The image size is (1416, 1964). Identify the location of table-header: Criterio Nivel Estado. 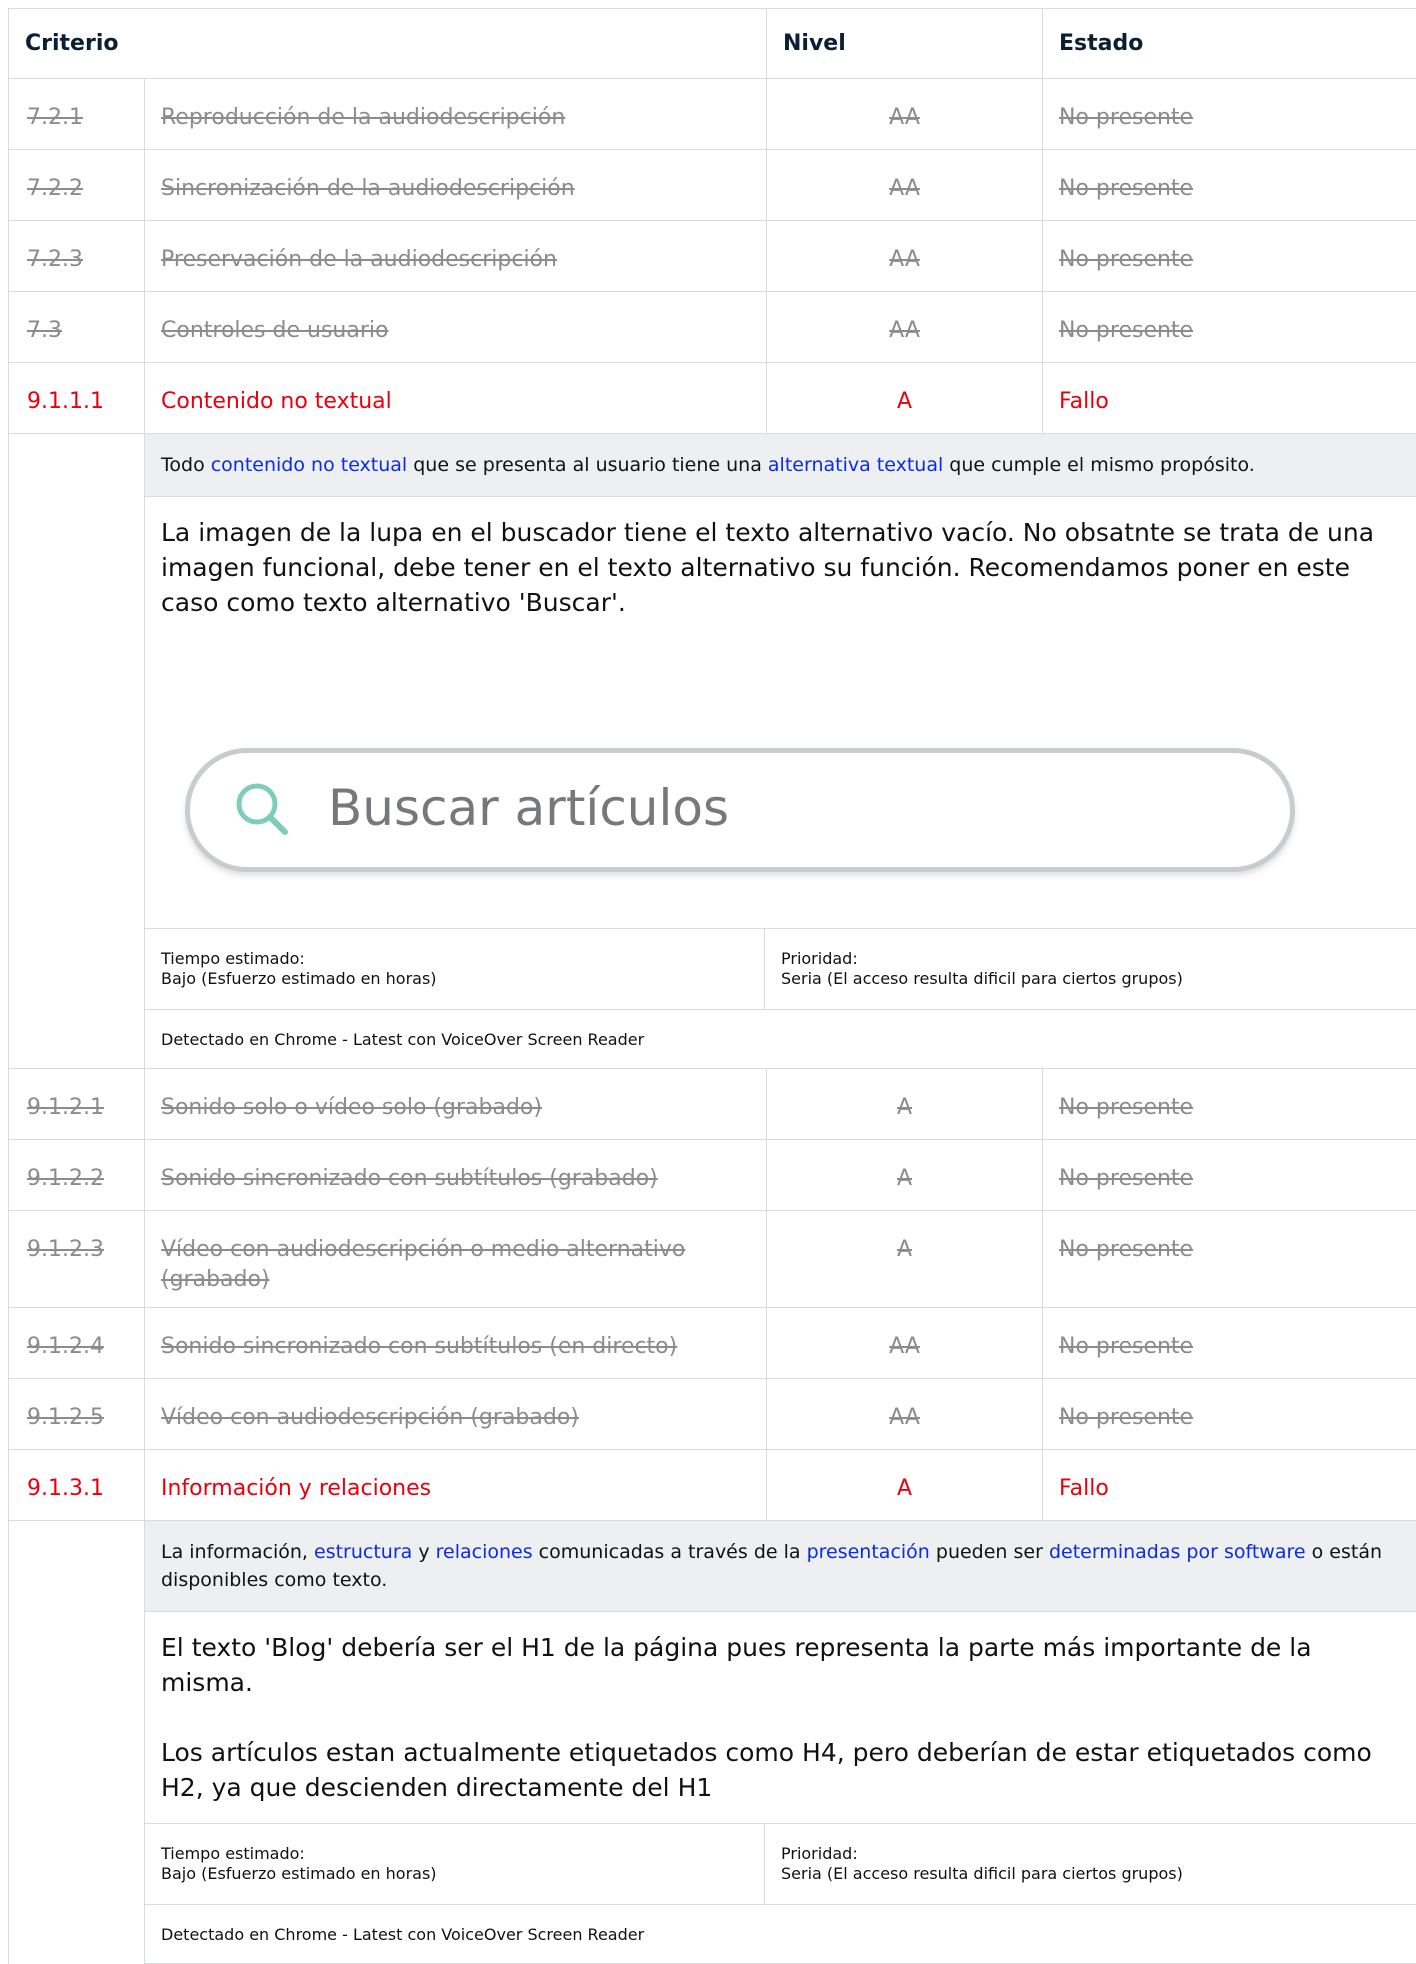
(712, 44).